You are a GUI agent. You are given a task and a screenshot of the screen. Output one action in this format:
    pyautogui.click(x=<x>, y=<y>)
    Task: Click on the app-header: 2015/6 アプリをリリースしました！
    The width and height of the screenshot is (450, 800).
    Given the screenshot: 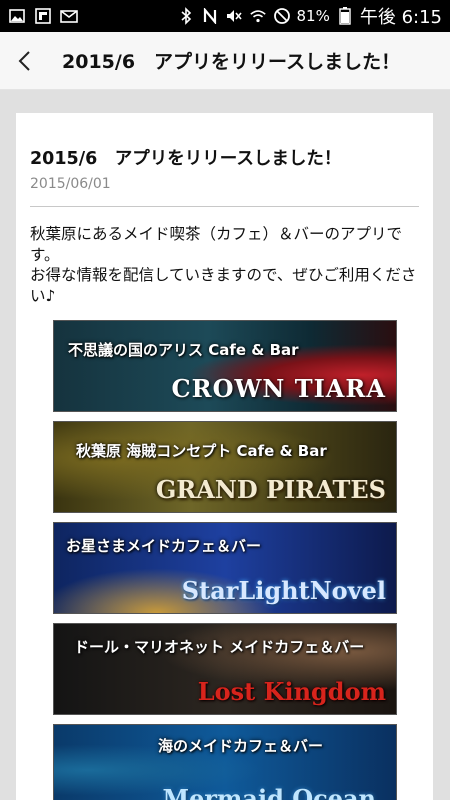 What is the action you would take?
    pyautogui.click(x=225, y=61)
    